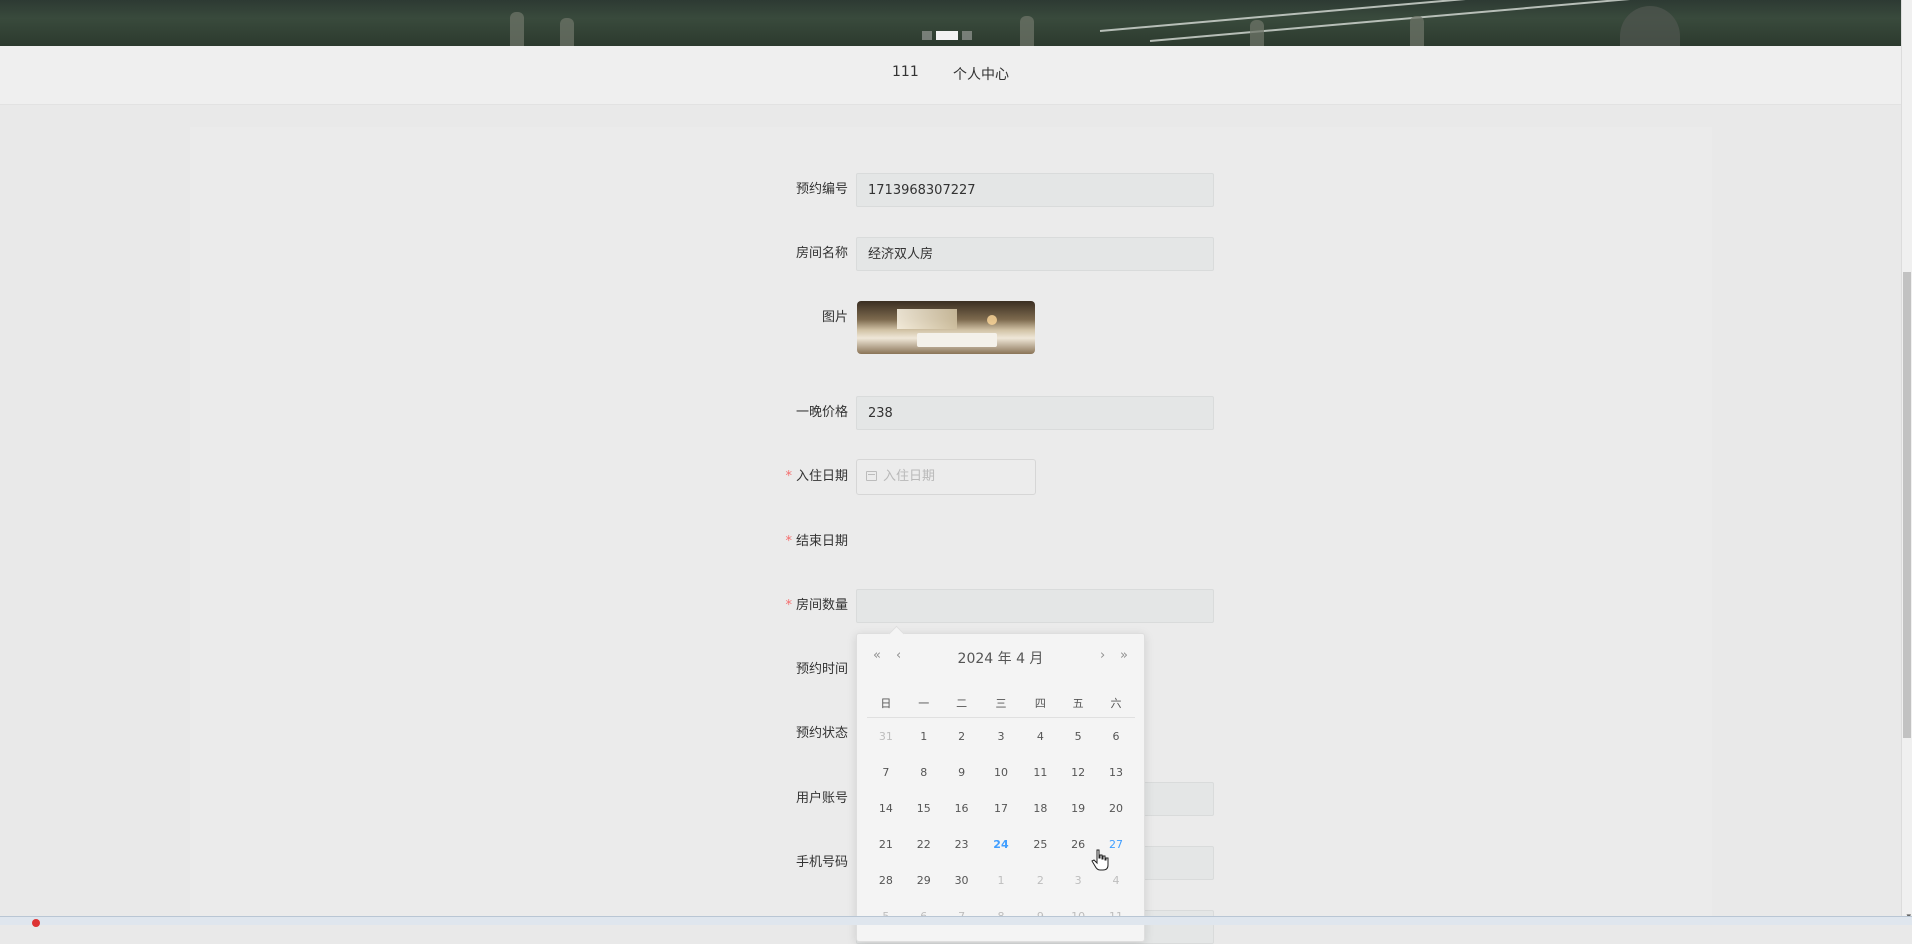  Describe the element at coordinates (896, 633) in the screenshot. I see `popup-arrow` at that location.